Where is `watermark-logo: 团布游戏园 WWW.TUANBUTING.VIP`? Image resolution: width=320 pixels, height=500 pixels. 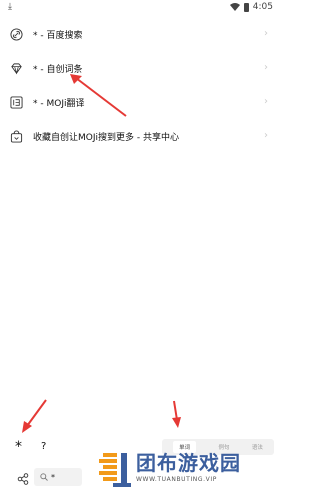
watermark-logo: 团布游戏园 WWW.TUANBUTING.VIP is located at coordinates (169, 470).